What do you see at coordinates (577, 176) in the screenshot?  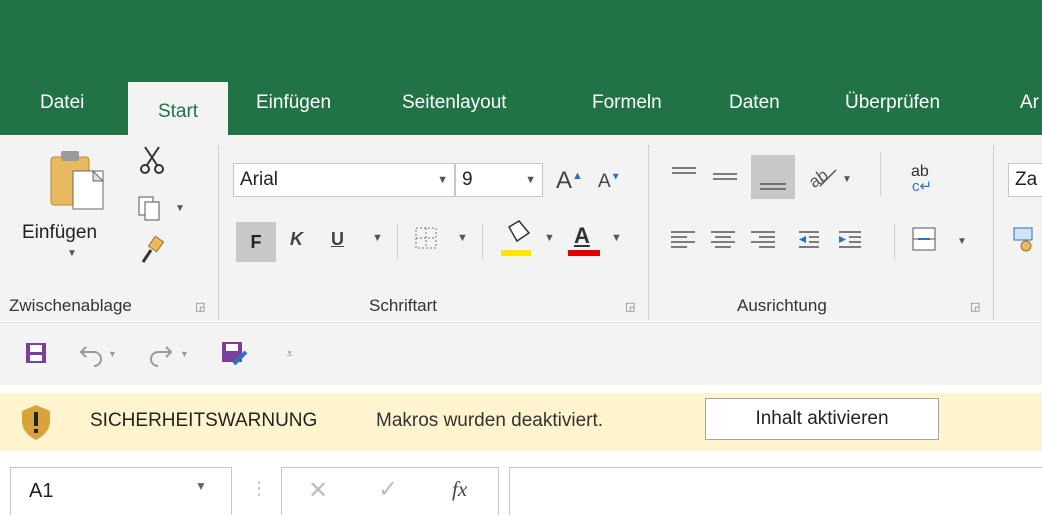 I see `caret-up-icon: ▲` at bounding box center [577, 176].